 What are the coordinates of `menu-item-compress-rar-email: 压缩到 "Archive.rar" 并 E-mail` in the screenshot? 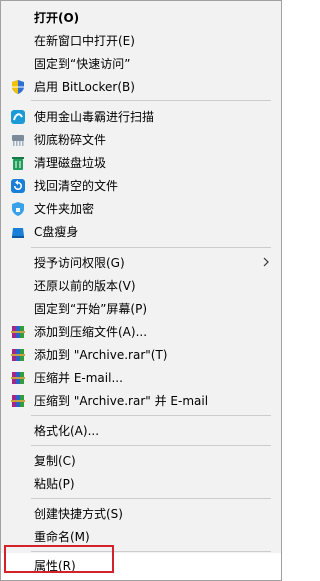 It's located at (141, 401).